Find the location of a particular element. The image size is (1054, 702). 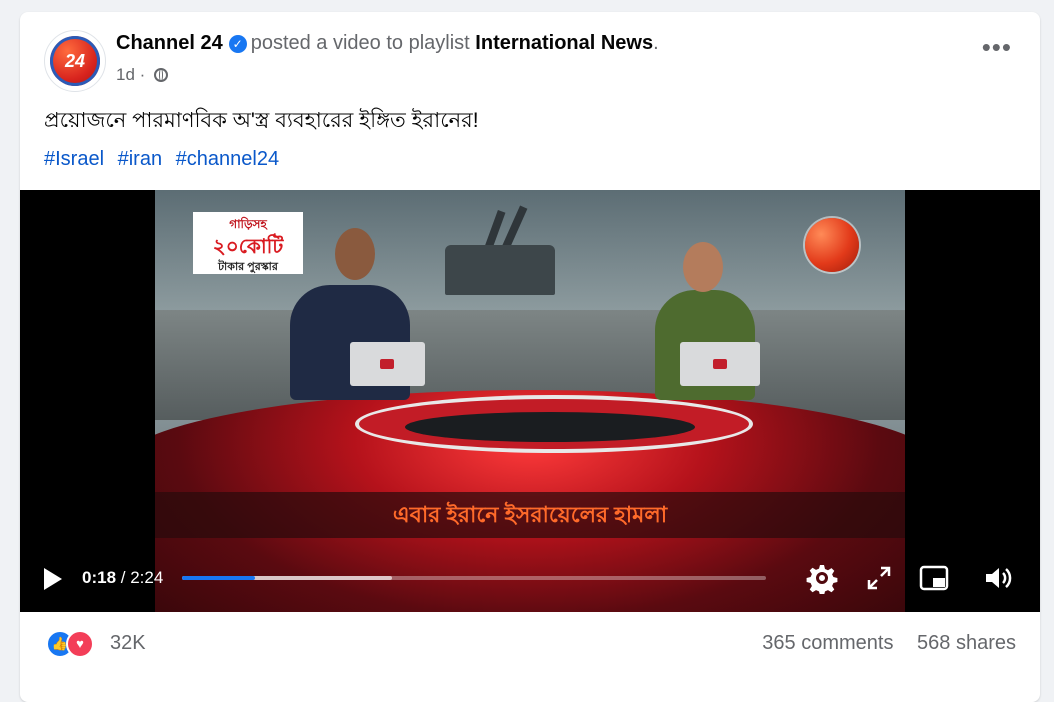

expand-icon is located at coordinates (879, 578).